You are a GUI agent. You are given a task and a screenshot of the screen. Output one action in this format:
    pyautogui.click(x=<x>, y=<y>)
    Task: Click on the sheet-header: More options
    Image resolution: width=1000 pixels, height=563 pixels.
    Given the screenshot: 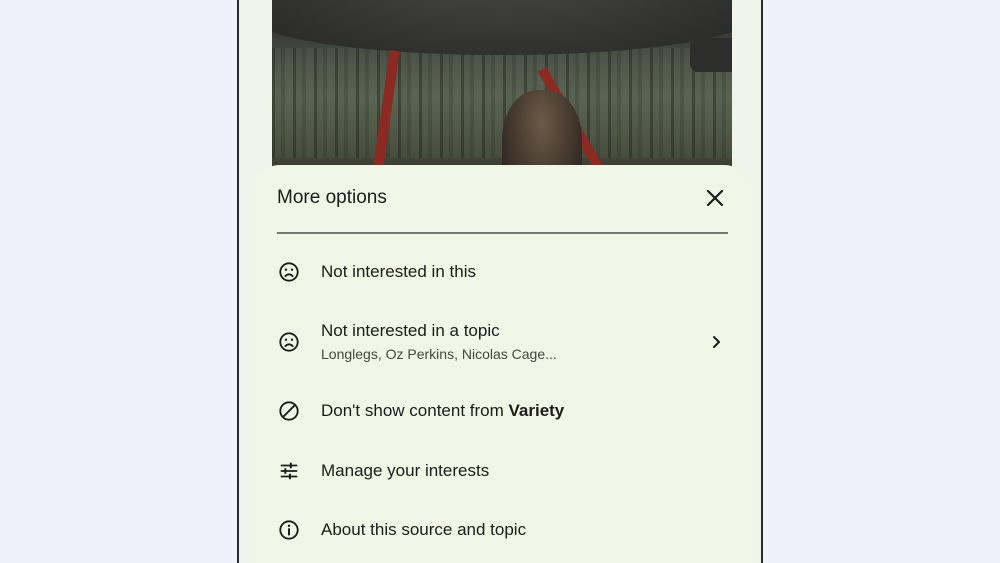 What is the action you would take?
    pyautogui.click(x=502, y=199)
    